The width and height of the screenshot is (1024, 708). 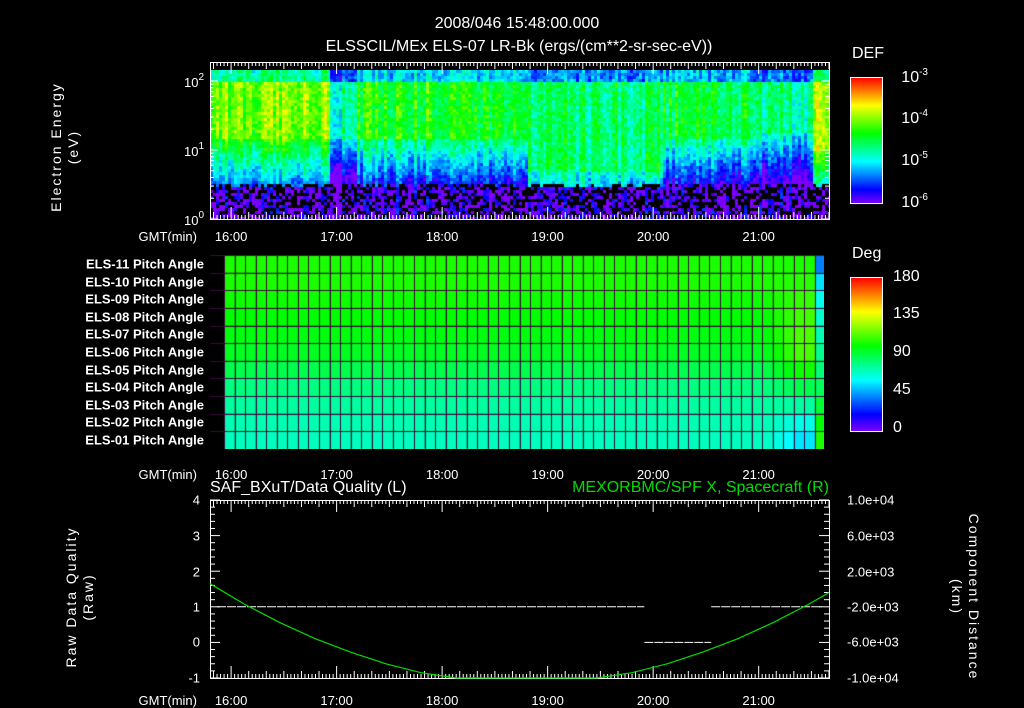 What do you see at coordinates (519, 631) in the screenshot?
I see `position-line` at bounding box center [519, 631].